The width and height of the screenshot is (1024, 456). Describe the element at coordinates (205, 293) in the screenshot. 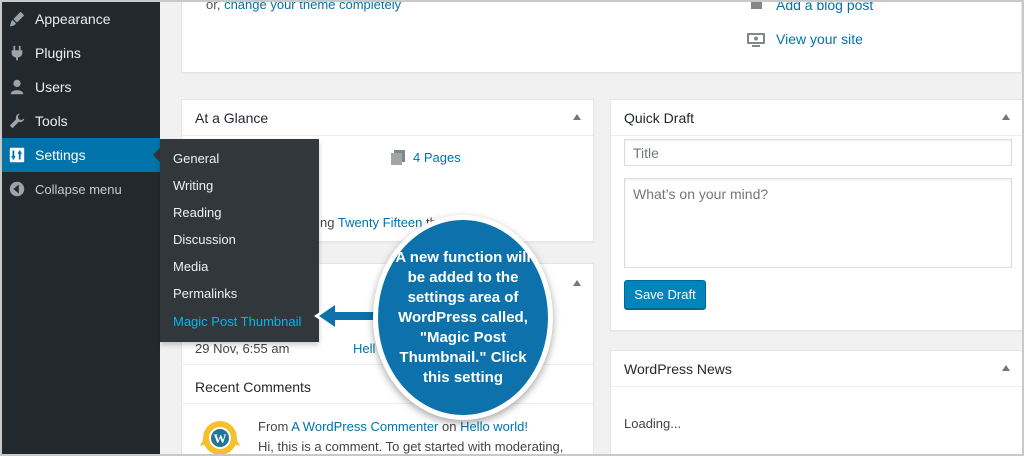

I see `submenu-item-permalinks: Permalinks` at that location.